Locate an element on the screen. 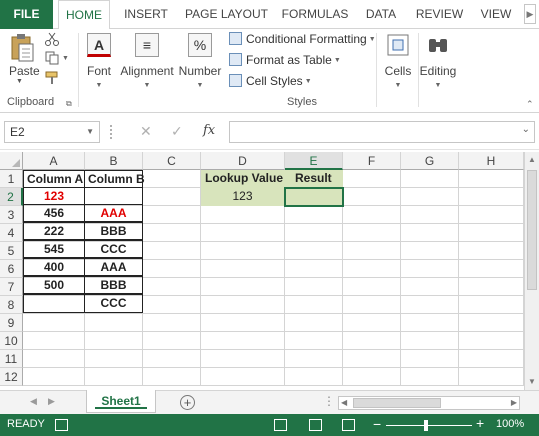 The width and height of the screenshot is (539, 436). cell-a1: Column A is located at coordinates (54, 179).